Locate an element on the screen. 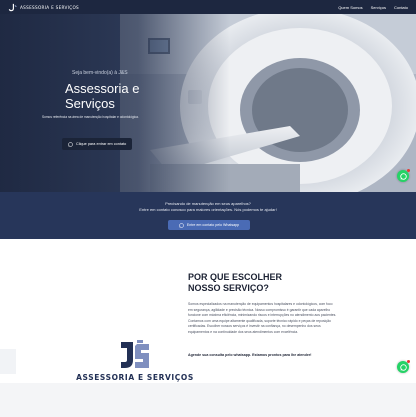 The height and width of the screenshot is (417, 416). footer-area is located at coordinates (208, 400).